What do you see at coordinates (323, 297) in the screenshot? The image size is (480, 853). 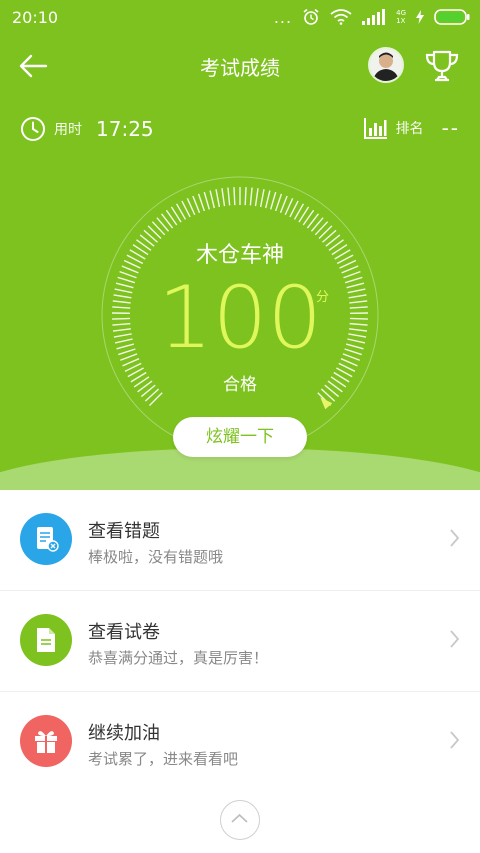 I see `score-unit: 分` at bounding box center [323, 297].